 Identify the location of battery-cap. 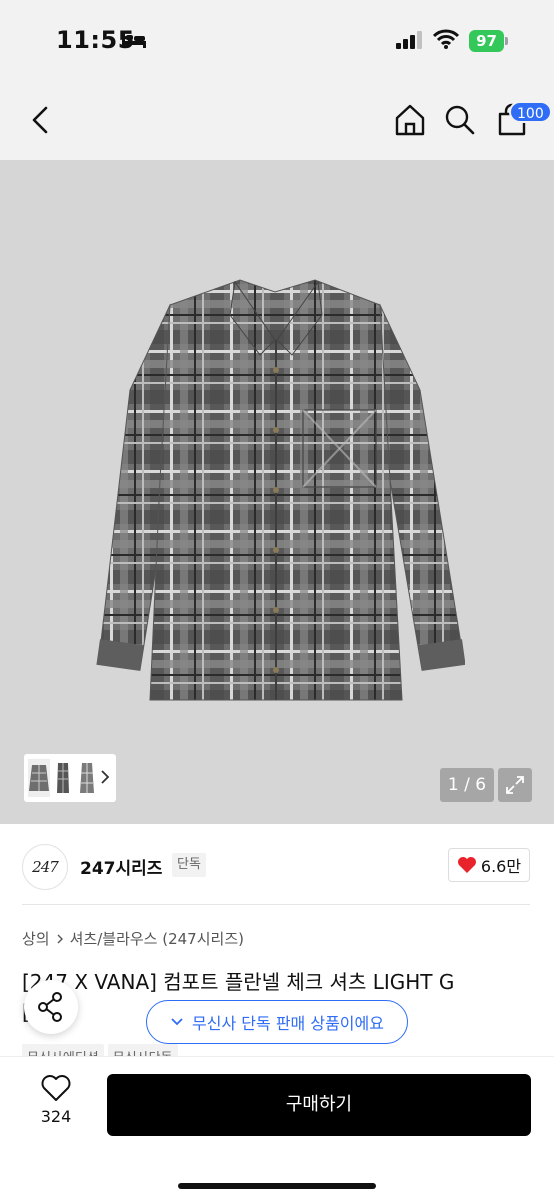
(506, 41).